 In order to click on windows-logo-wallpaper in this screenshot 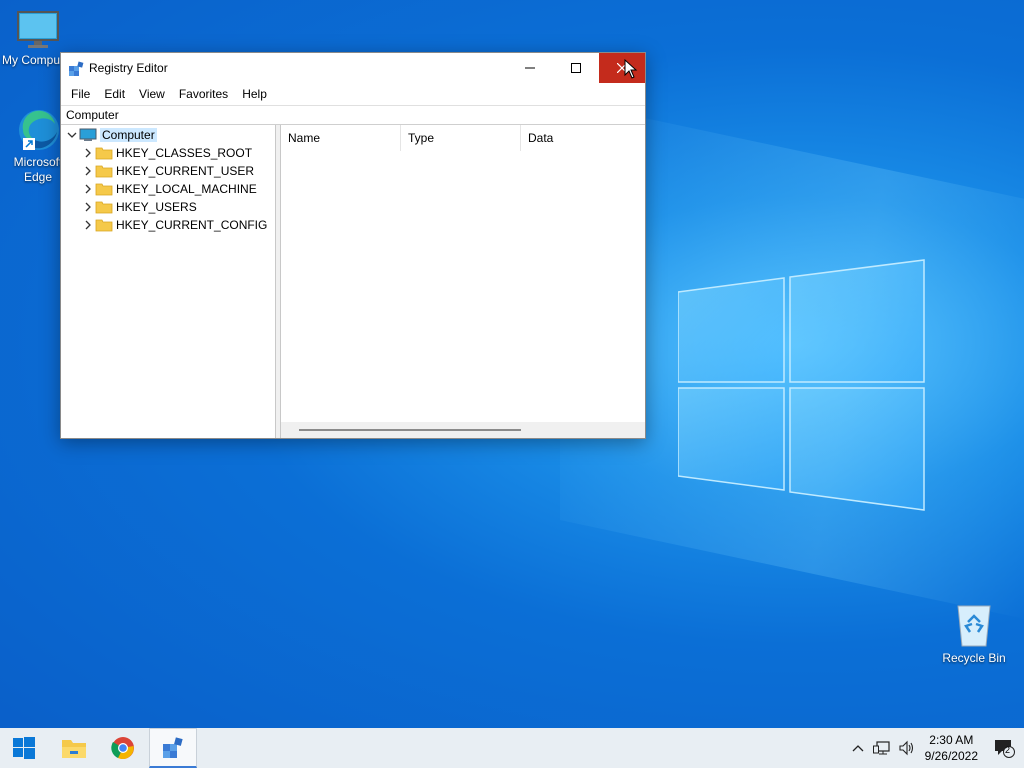, I will do `click(801, 385)`.